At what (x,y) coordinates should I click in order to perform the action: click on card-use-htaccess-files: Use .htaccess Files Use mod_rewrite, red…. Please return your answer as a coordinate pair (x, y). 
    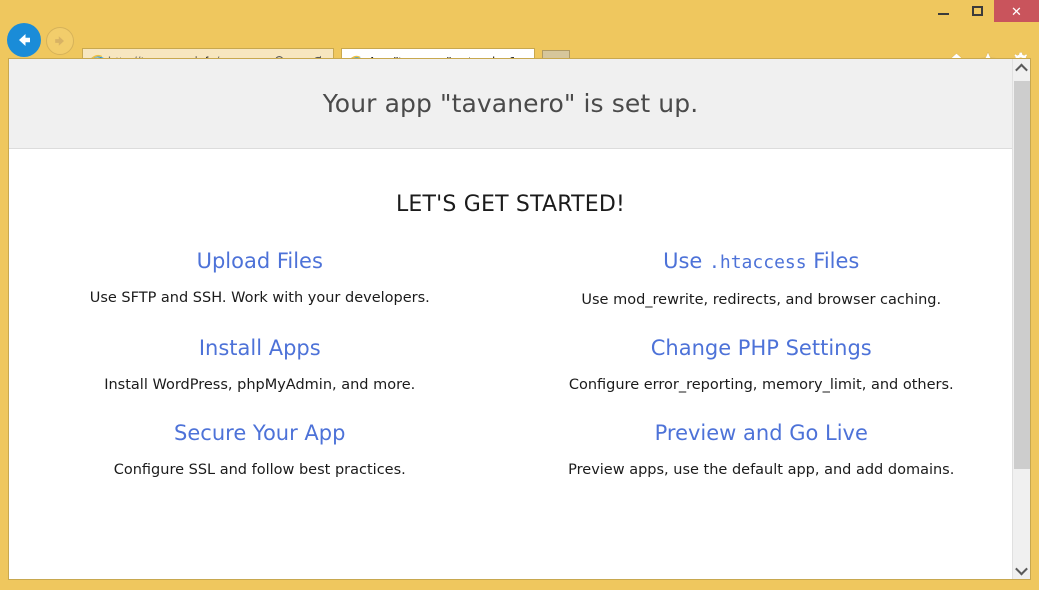
    Looking at the image, I should click on (762, 278).